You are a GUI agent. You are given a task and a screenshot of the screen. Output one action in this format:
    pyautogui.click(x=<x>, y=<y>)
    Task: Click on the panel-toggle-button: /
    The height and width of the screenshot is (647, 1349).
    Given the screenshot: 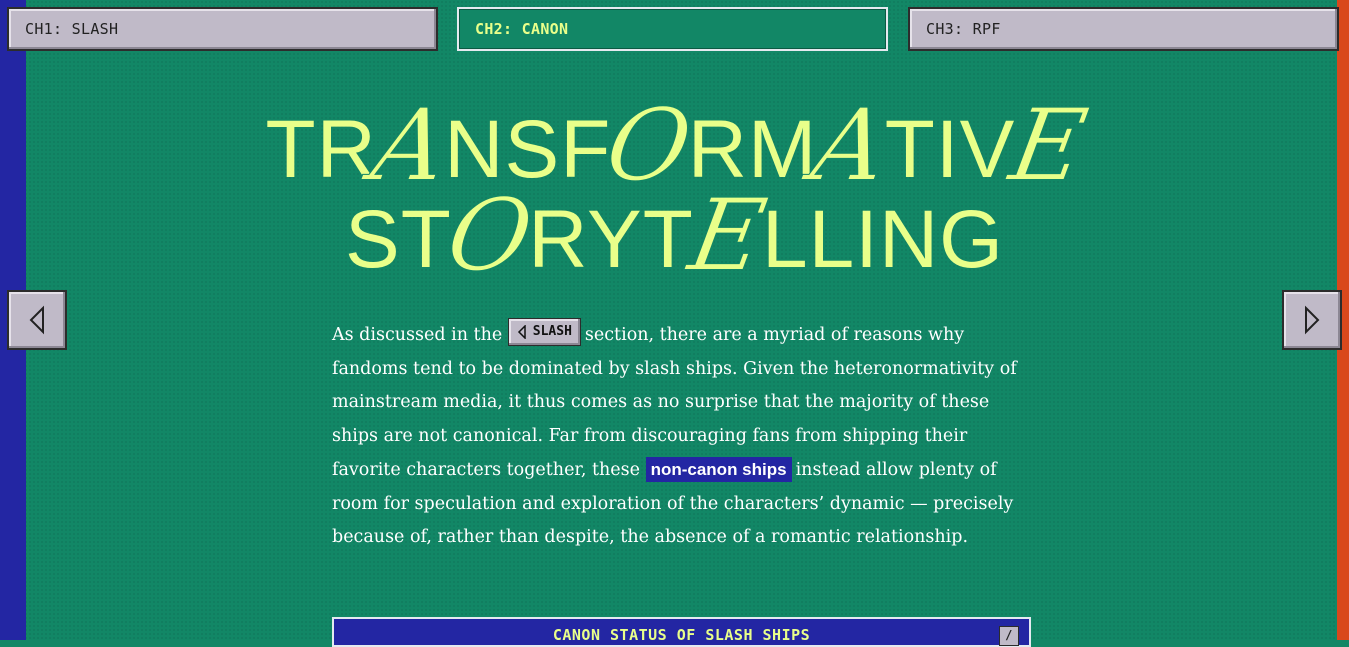 What is the action you would take?
    pyautogui.click(x=1009, y=636)
    